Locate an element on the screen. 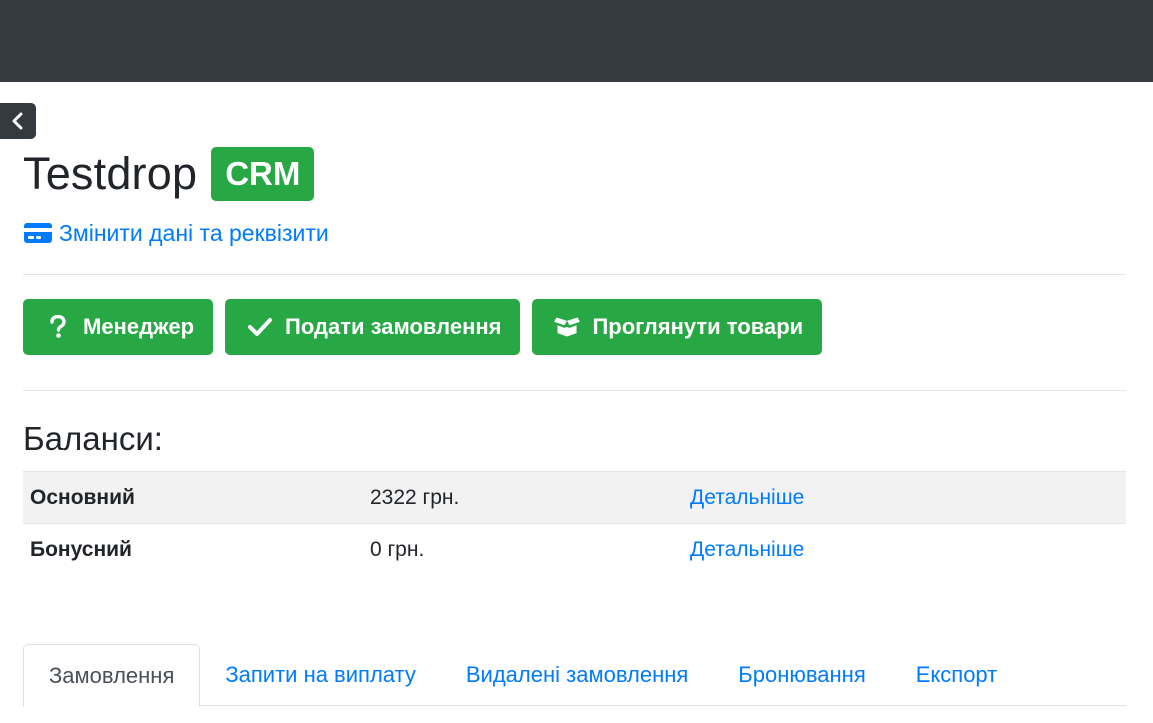 The height and width of the screenshot is (723, 1153). balance-amount: 0 грн. is located at coordinates (397, 549).